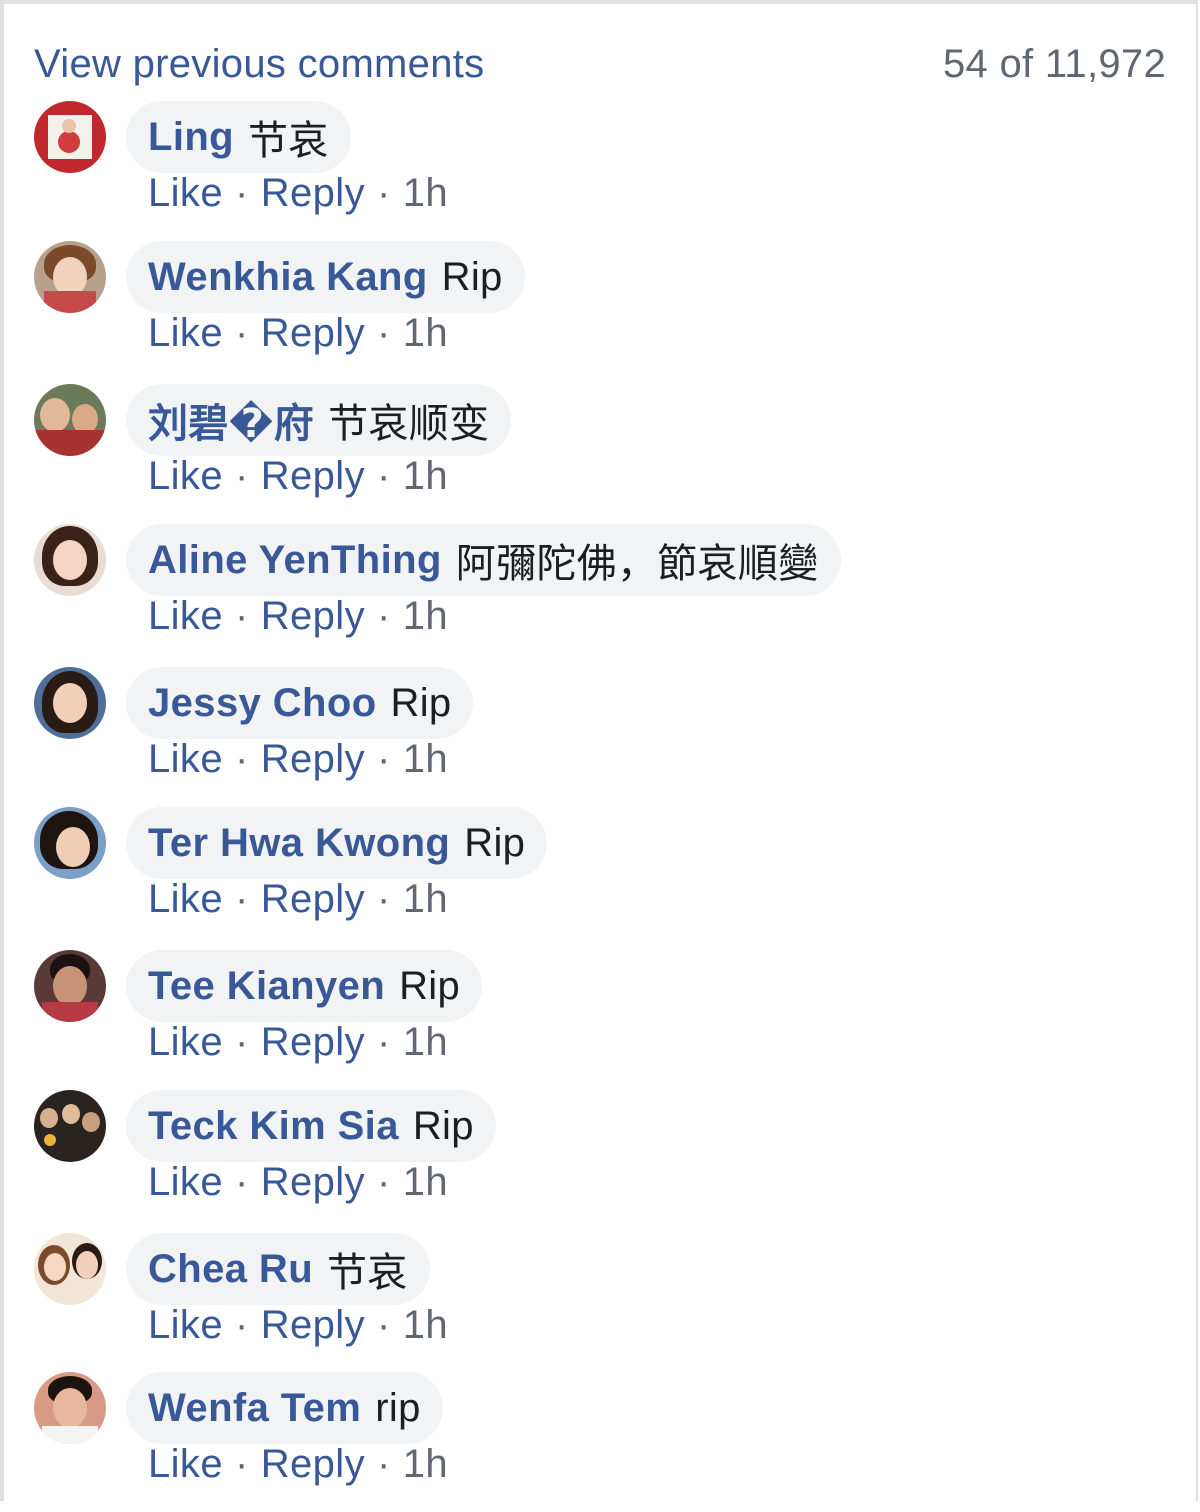 This screenshot has width=1200, height=1512. Describe the element at coordinates (273, 1126) in the screenshot. I see `comment-author: Teck Kim Sia` at that location.